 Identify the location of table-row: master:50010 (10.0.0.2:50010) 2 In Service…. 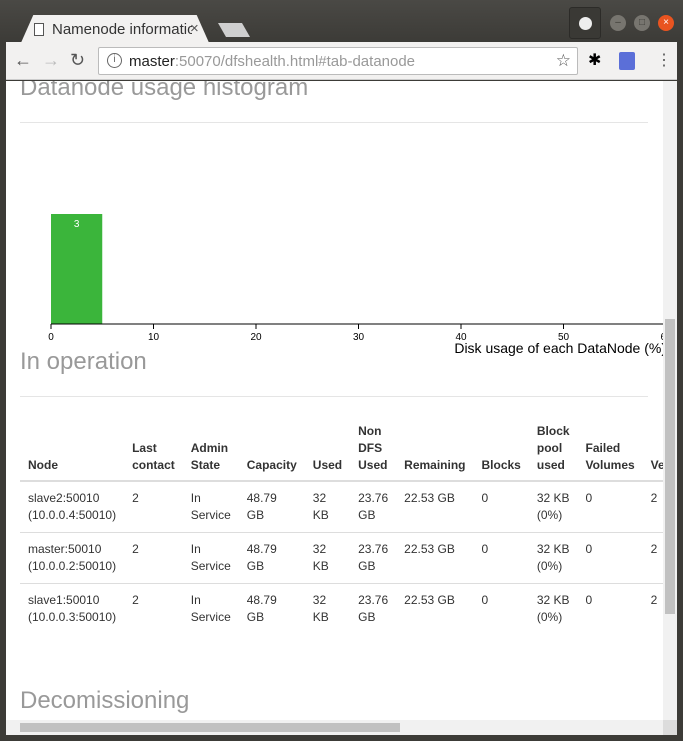
(341, 558).